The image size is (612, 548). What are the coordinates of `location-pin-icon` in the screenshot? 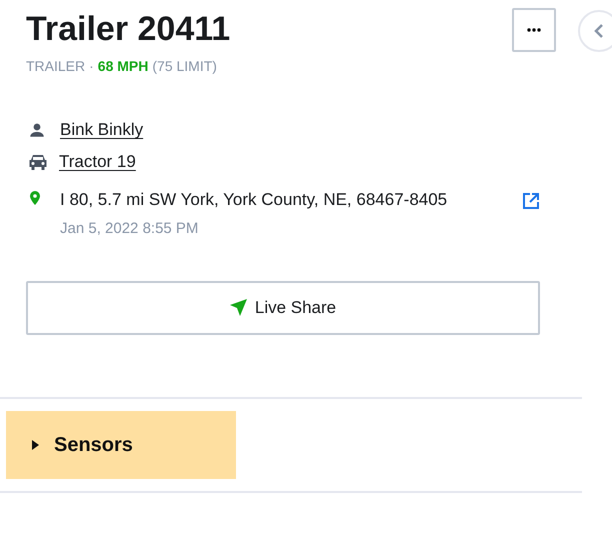 It's located at (35, 198).